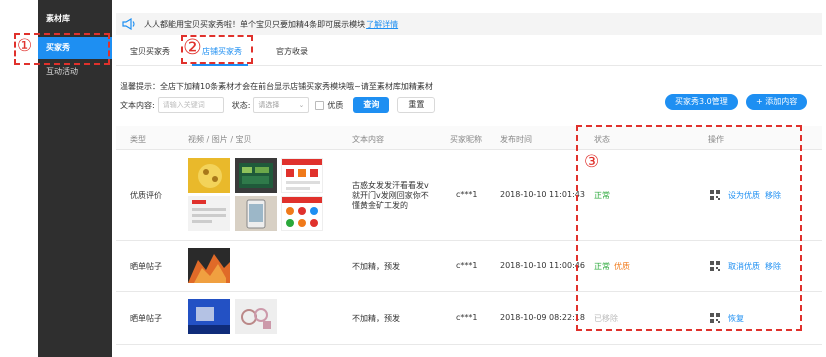 Image resolution: width=826 pixels, height=357 pixels. What do you see at coordinates (220, 139) in the screenshot?
I see `column-header-media: 视频 / 图片 / 宝贝` at bounding box center [220, 139].